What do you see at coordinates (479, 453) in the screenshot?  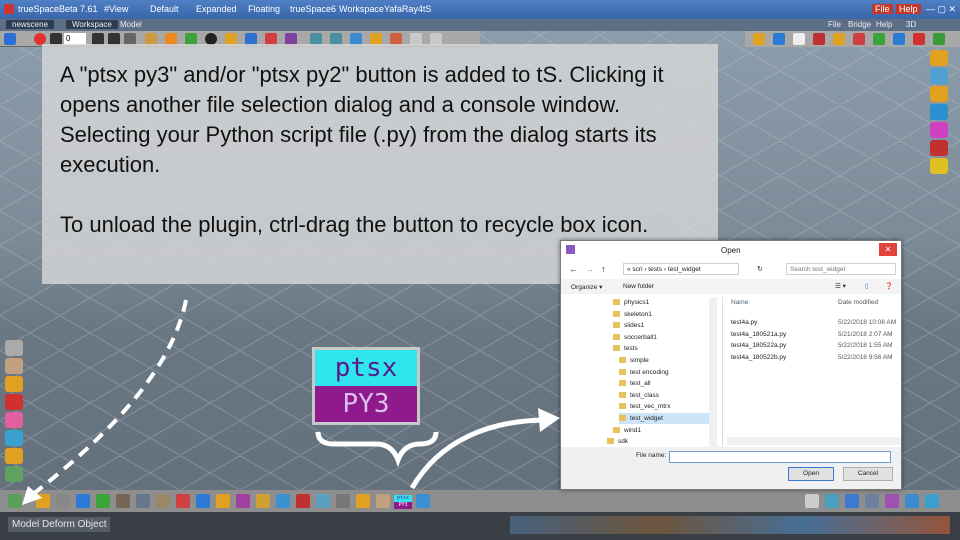 I see `solid-arrow-to-dialog` at bounding box center [479, 453].